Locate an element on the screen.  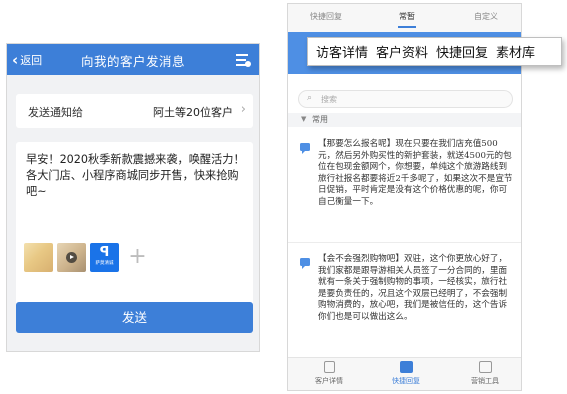
toolbar-customer-info: 客户资料 is located at coordinates (402, 51).